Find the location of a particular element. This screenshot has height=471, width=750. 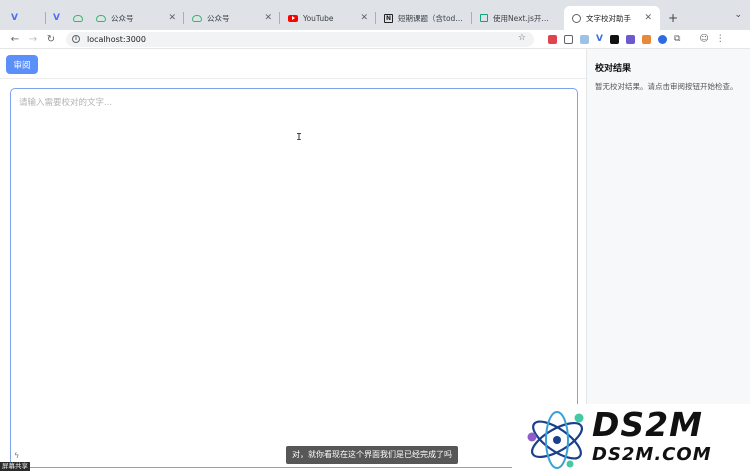

tab-pinned-2: V is located at coordinates (57, 18).